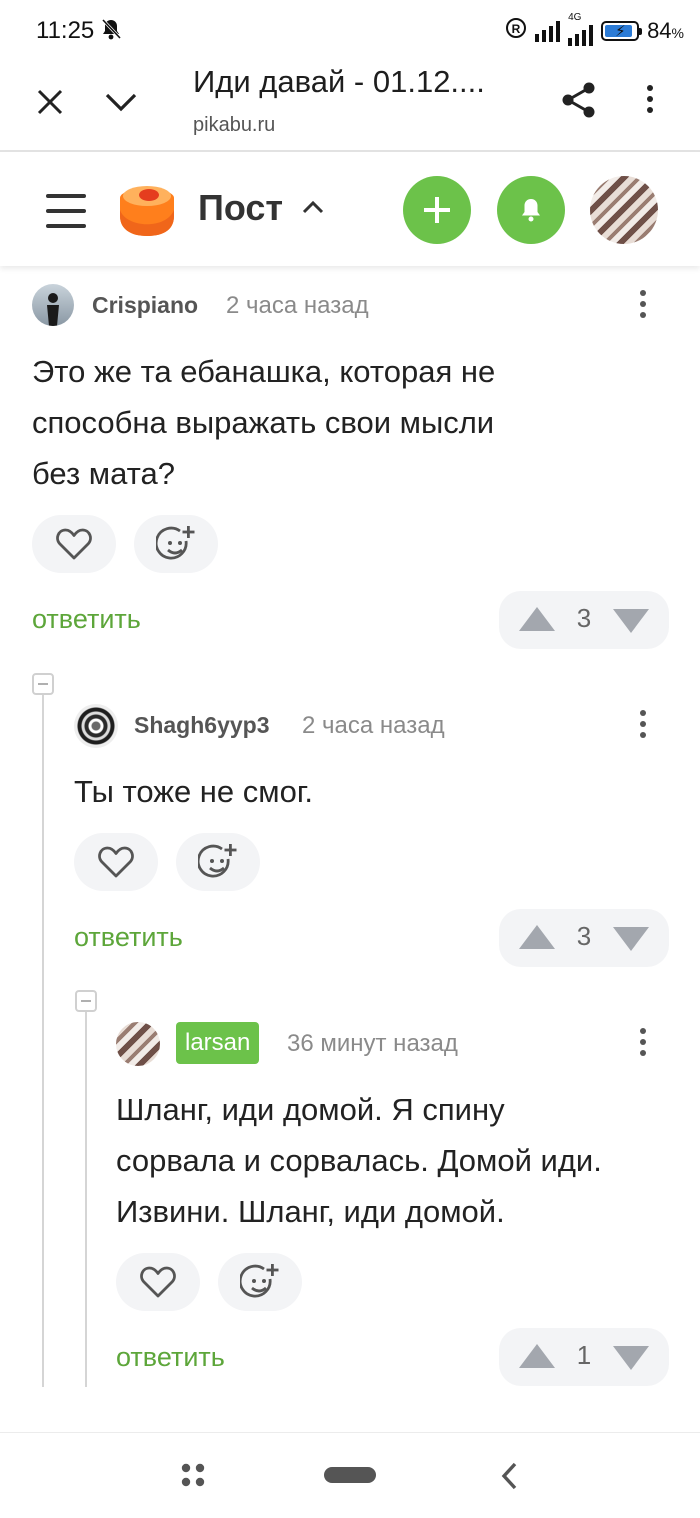  I want to click on svg-text: R, so click(516, 29).